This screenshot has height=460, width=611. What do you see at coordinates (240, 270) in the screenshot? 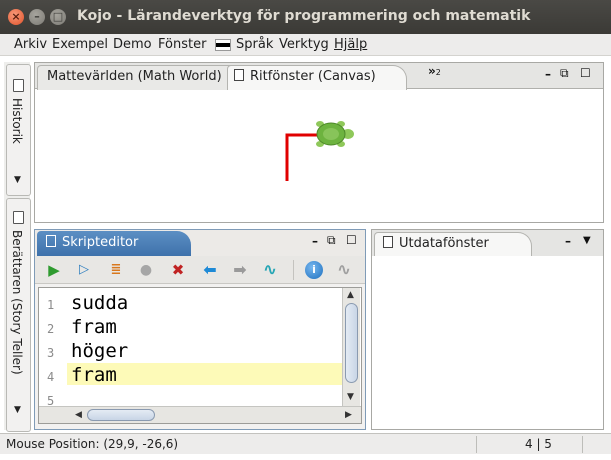
I see `redo-arrow-icon: ➡` at bounding box center [240, 270].